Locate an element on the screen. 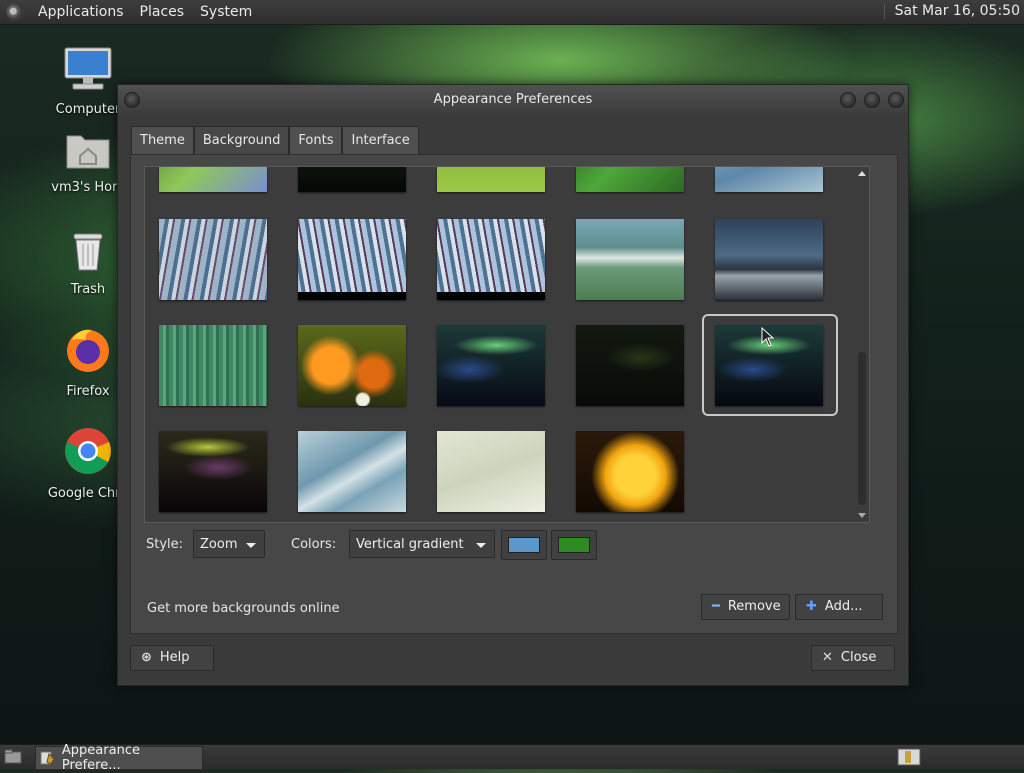 The height and width of the screenshot is (773, 1024). window-titlebar: Appearance Preferences is located at coordinates (513, 100).